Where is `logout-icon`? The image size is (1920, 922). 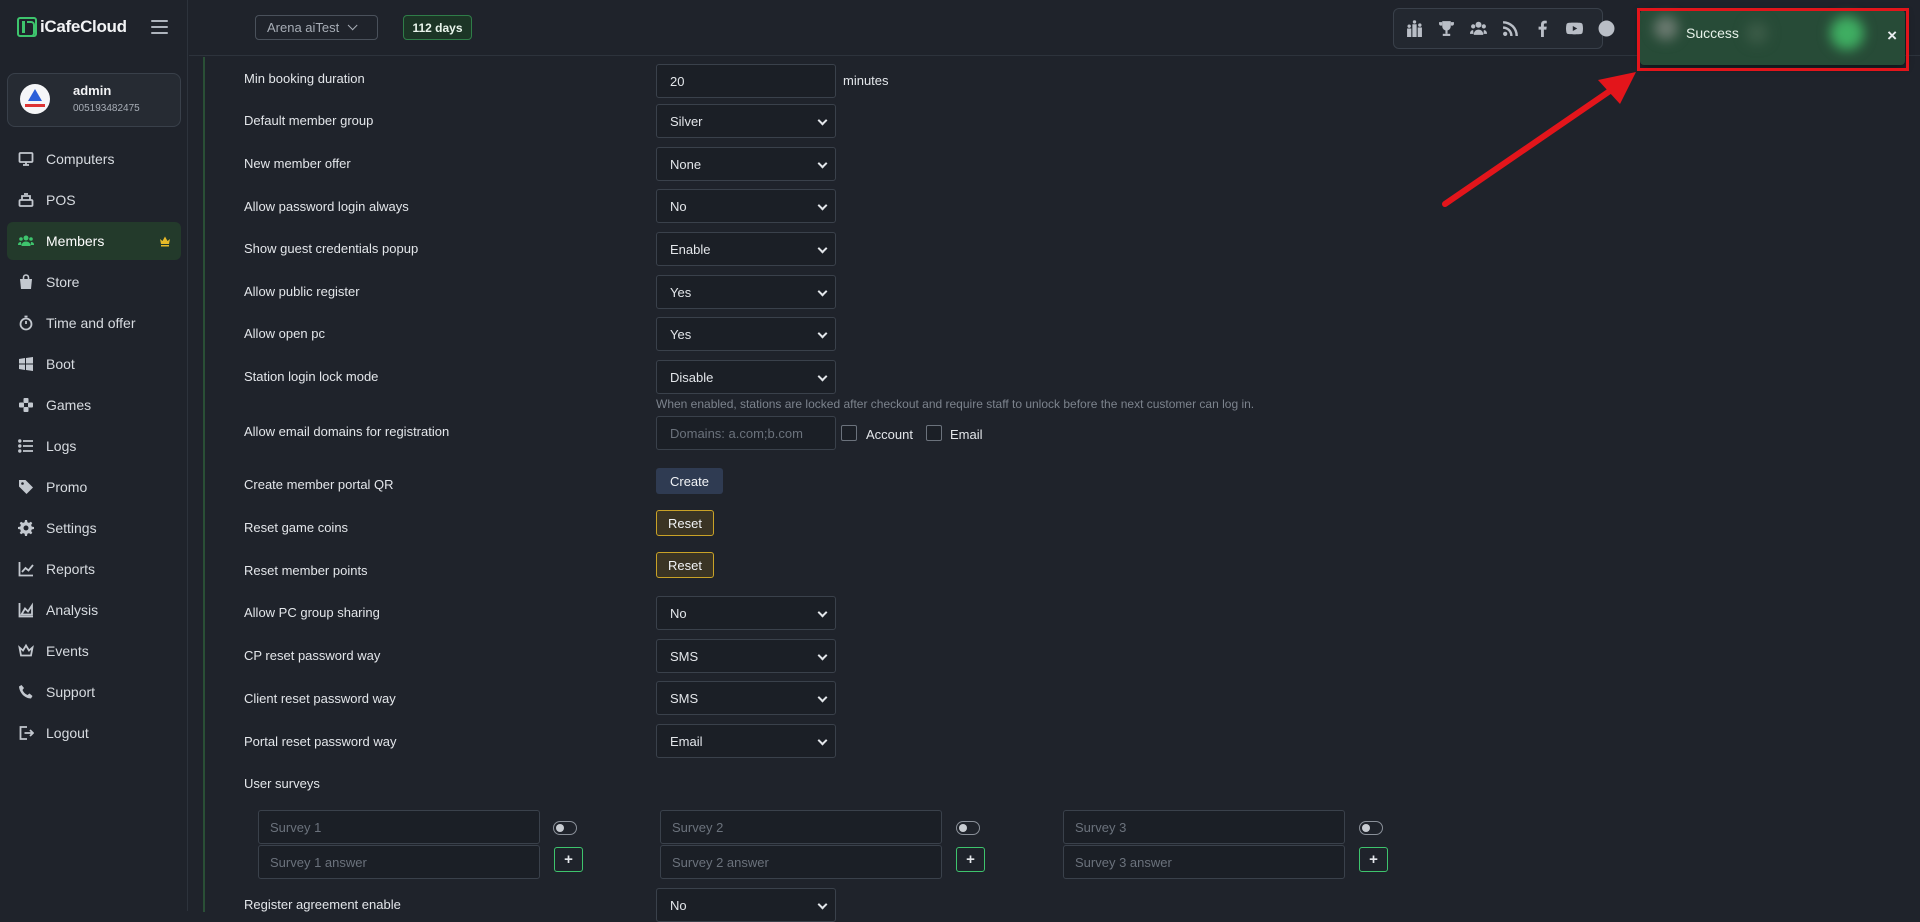 logout-icon is located at coordinates (26, 733).